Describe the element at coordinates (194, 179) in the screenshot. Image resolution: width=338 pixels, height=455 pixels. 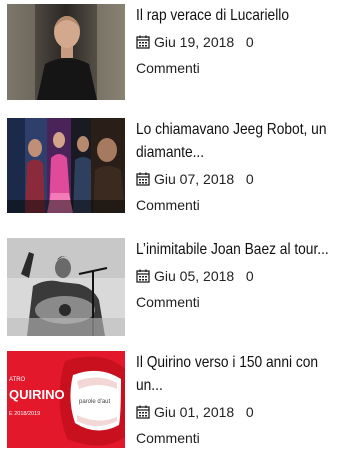
I see `post-date: Giu 07, 2018` at that location.